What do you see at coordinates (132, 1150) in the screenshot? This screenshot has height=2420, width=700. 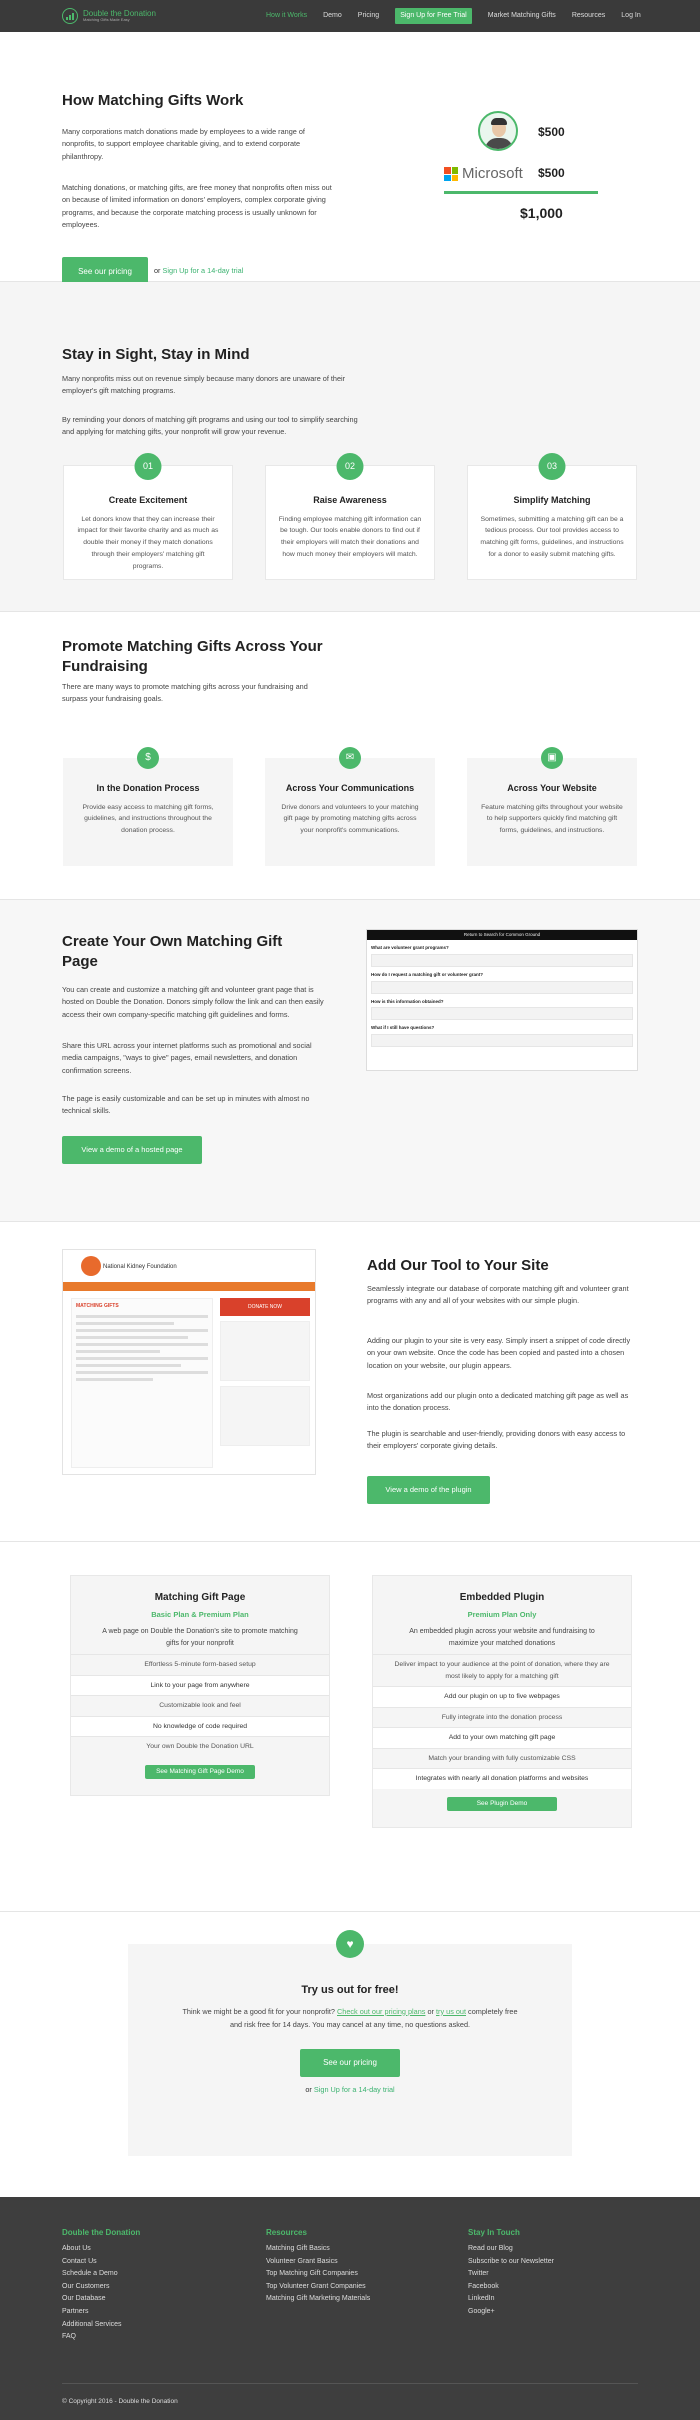 I see `hosted-page-demo-button: View a demo of a hosted page` at bounding box center [132, 1150].